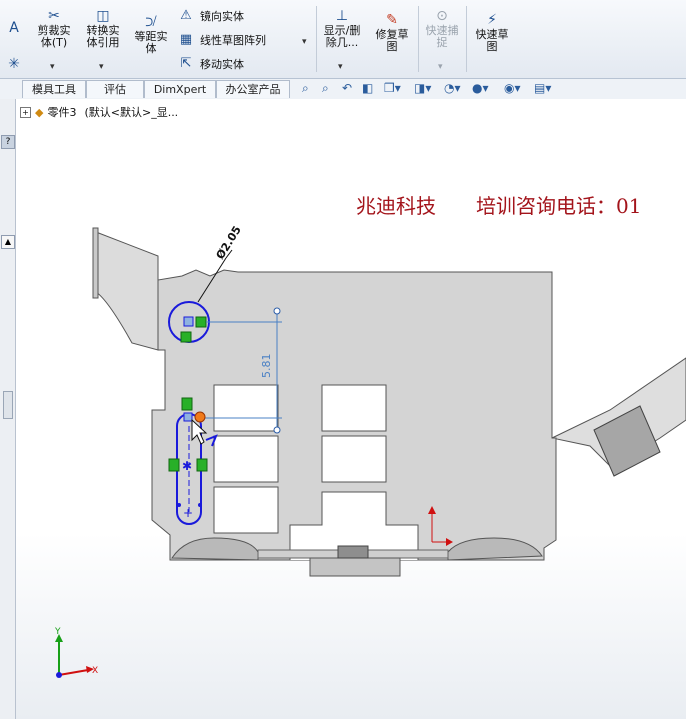 This screenshot has height=719, width=686. Describe the element at coordinates (229, 243) in the screenshot. I see `diameter-dimension: Ø2.05` at that location.